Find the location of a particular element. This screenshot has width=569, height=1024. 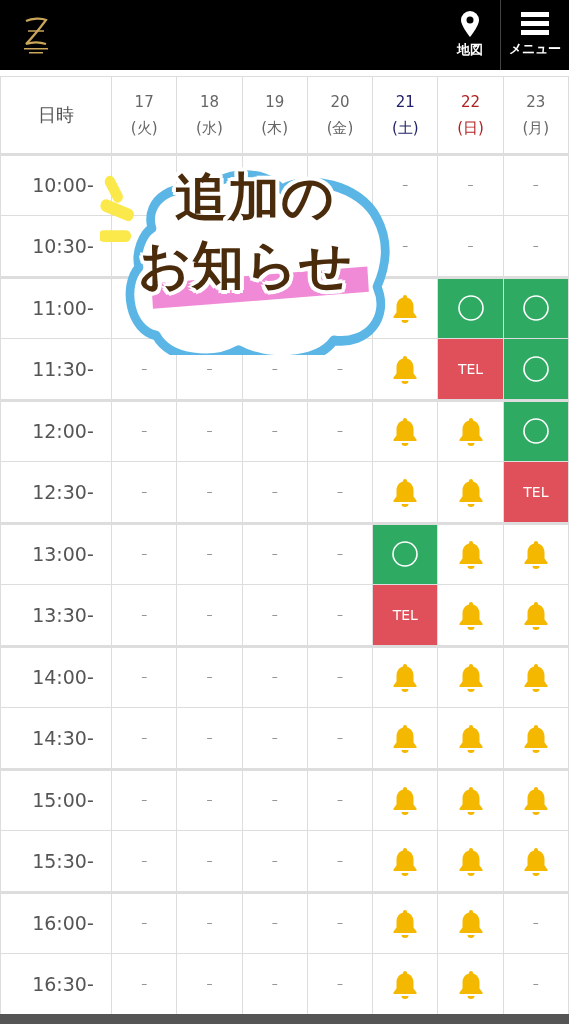

day-weekday: (水) is located at coordinates (209, 128).